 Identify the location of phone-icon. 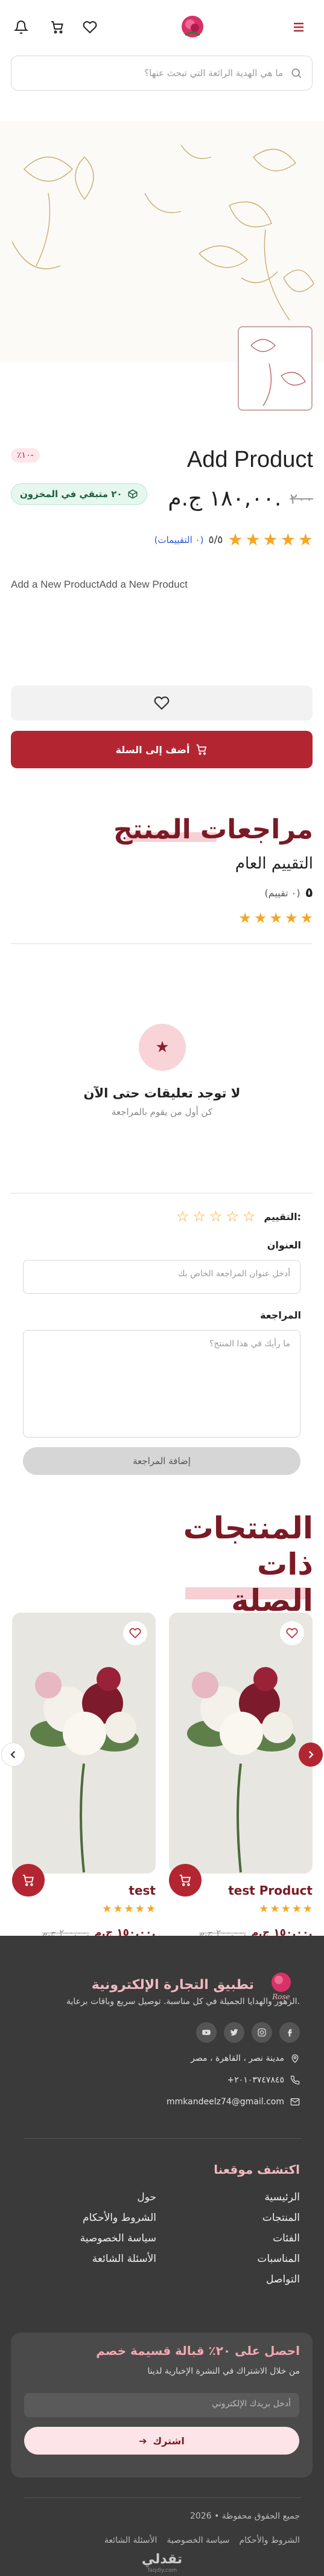
(295, 2080).